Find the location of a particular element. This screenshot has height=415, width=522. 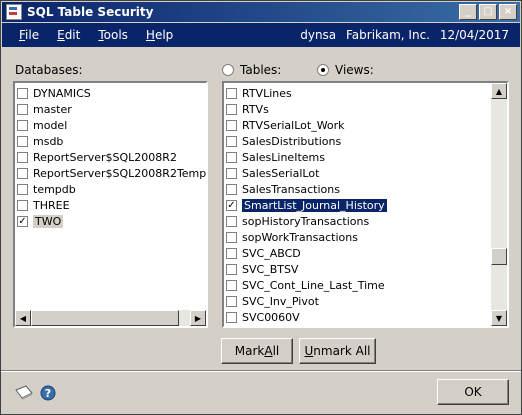

note-icon is located at coordinates (24, 392).